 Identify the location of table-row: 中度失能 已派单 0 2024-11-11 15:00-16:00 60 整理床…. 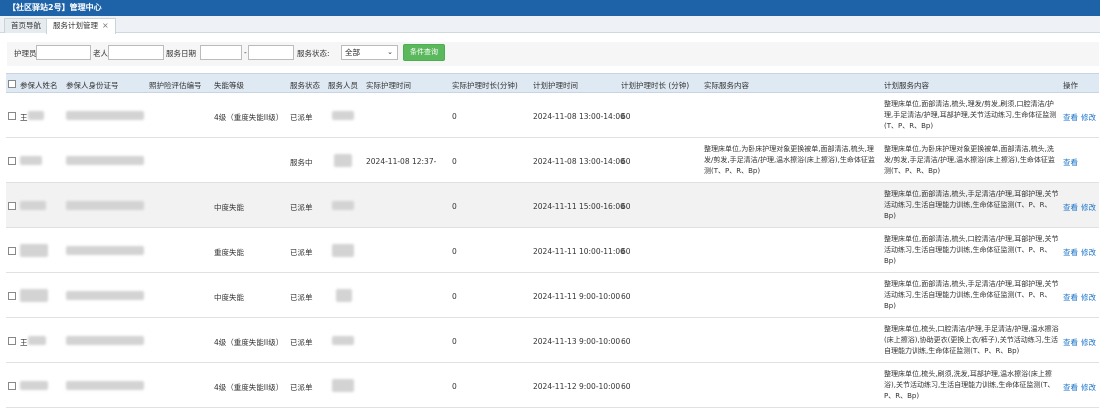
(552, 205).